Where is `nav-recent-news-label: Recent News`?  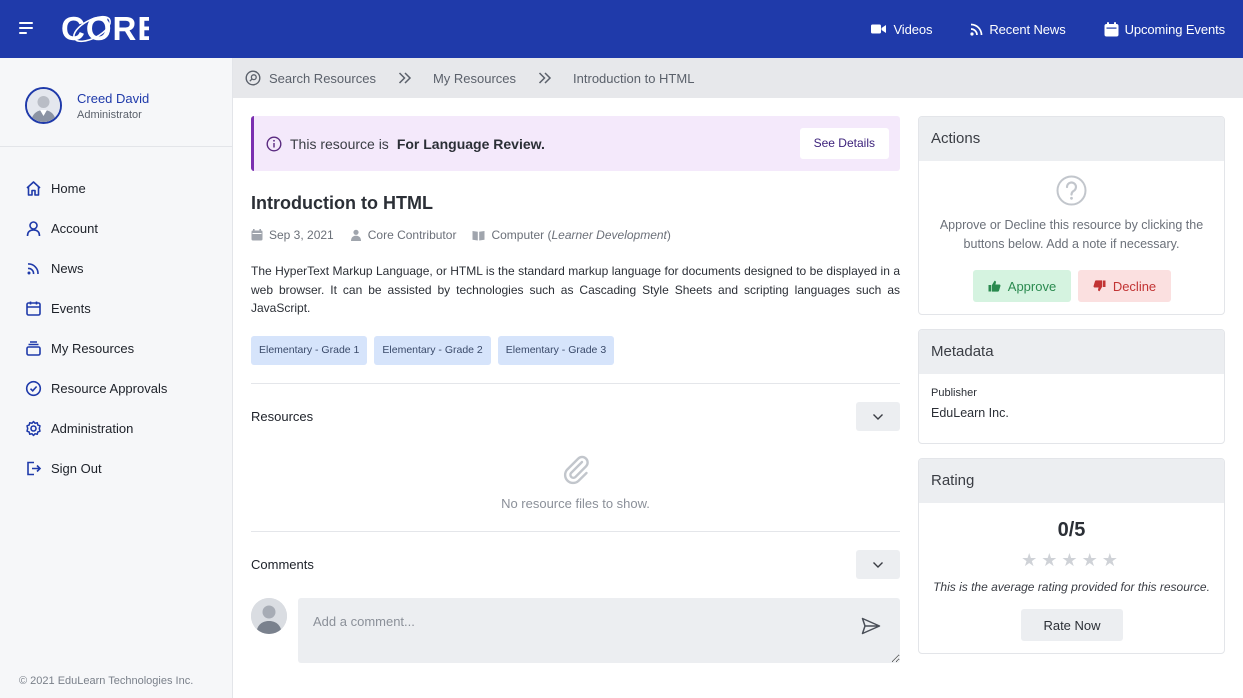
nav-recent-news-label: Recent News is located at coordinates (1027, 29).